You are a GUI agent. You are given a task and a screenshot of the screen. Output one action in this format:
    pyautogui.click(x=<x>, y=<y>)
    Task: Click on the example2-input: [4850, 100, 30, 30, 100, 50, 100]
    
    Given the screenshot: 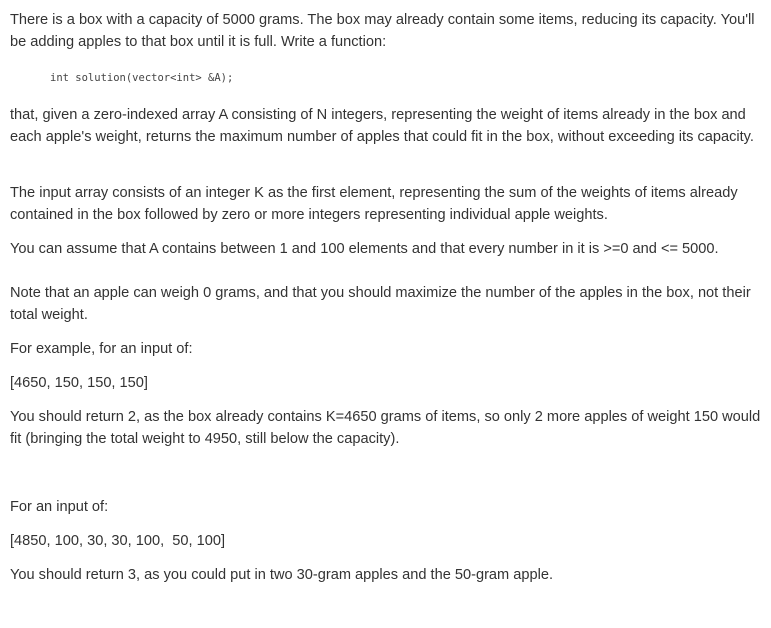 What is the action you would take?
    pyautogui.click(x=118, y=541)
    